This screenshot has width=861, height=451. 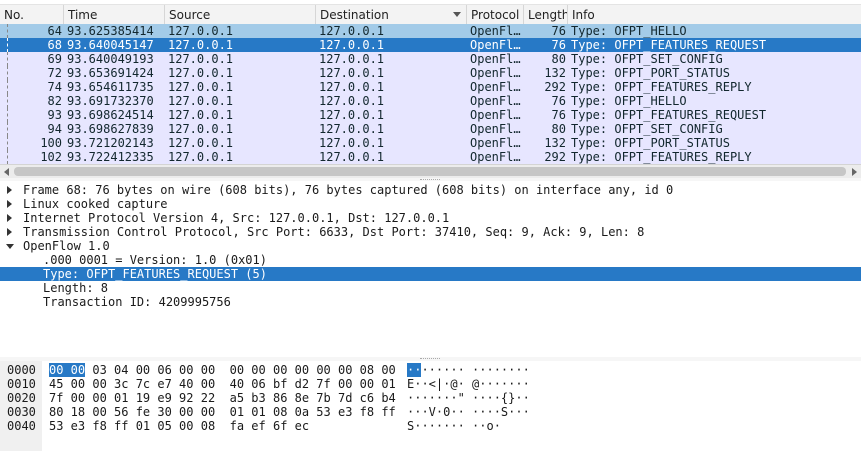 I want to click on hex-bytes: 53 e3 f8 ff 01 05 00 08 fa ef 6f ec, so click(x=179, y=426).